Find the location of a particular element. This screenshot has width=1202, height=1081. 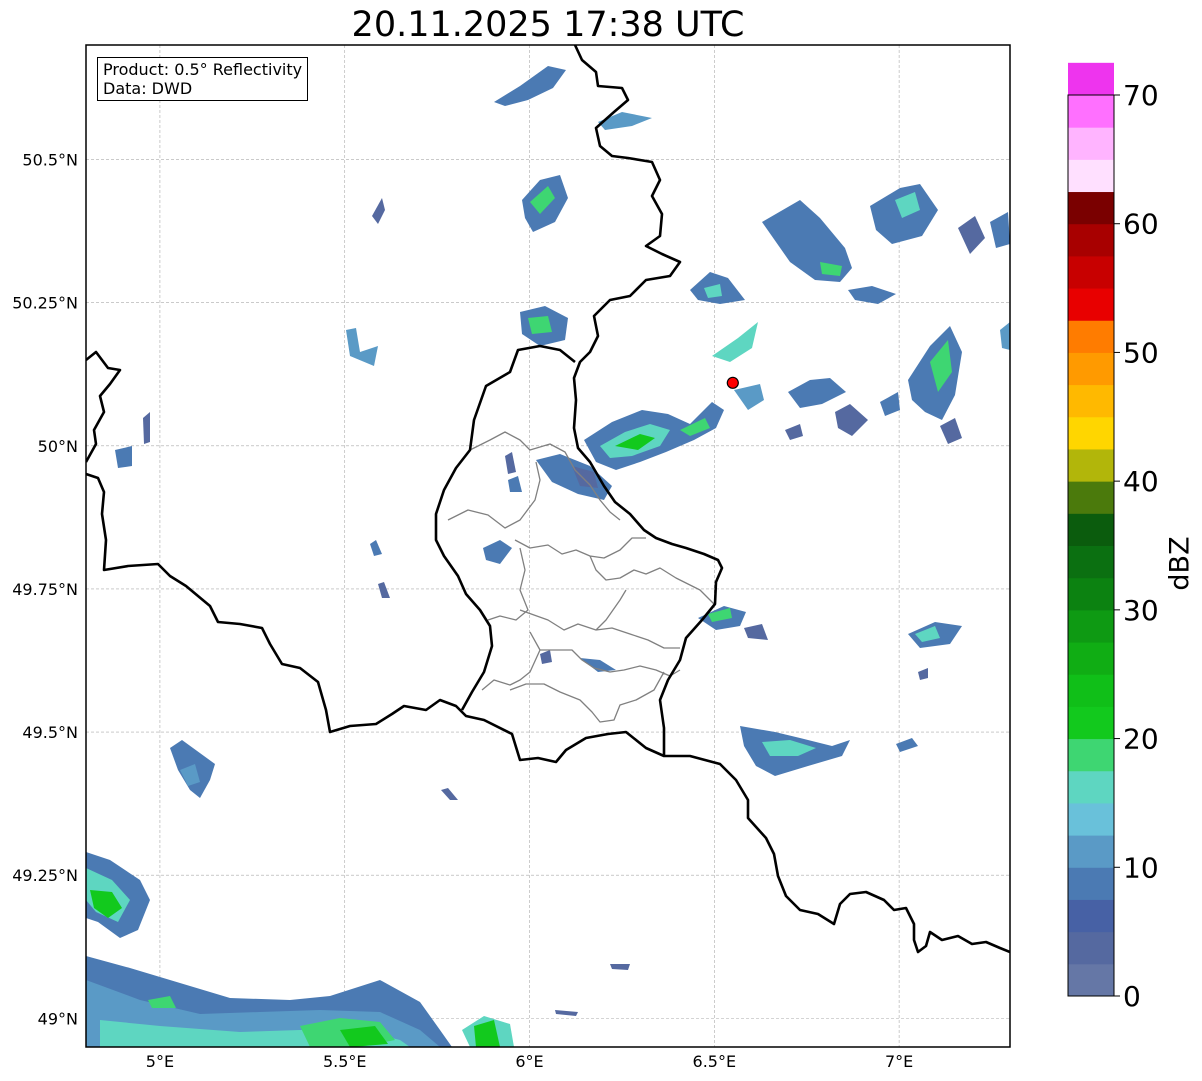

lon-tick-label: 6°E is located at coordinates (529, 1061).